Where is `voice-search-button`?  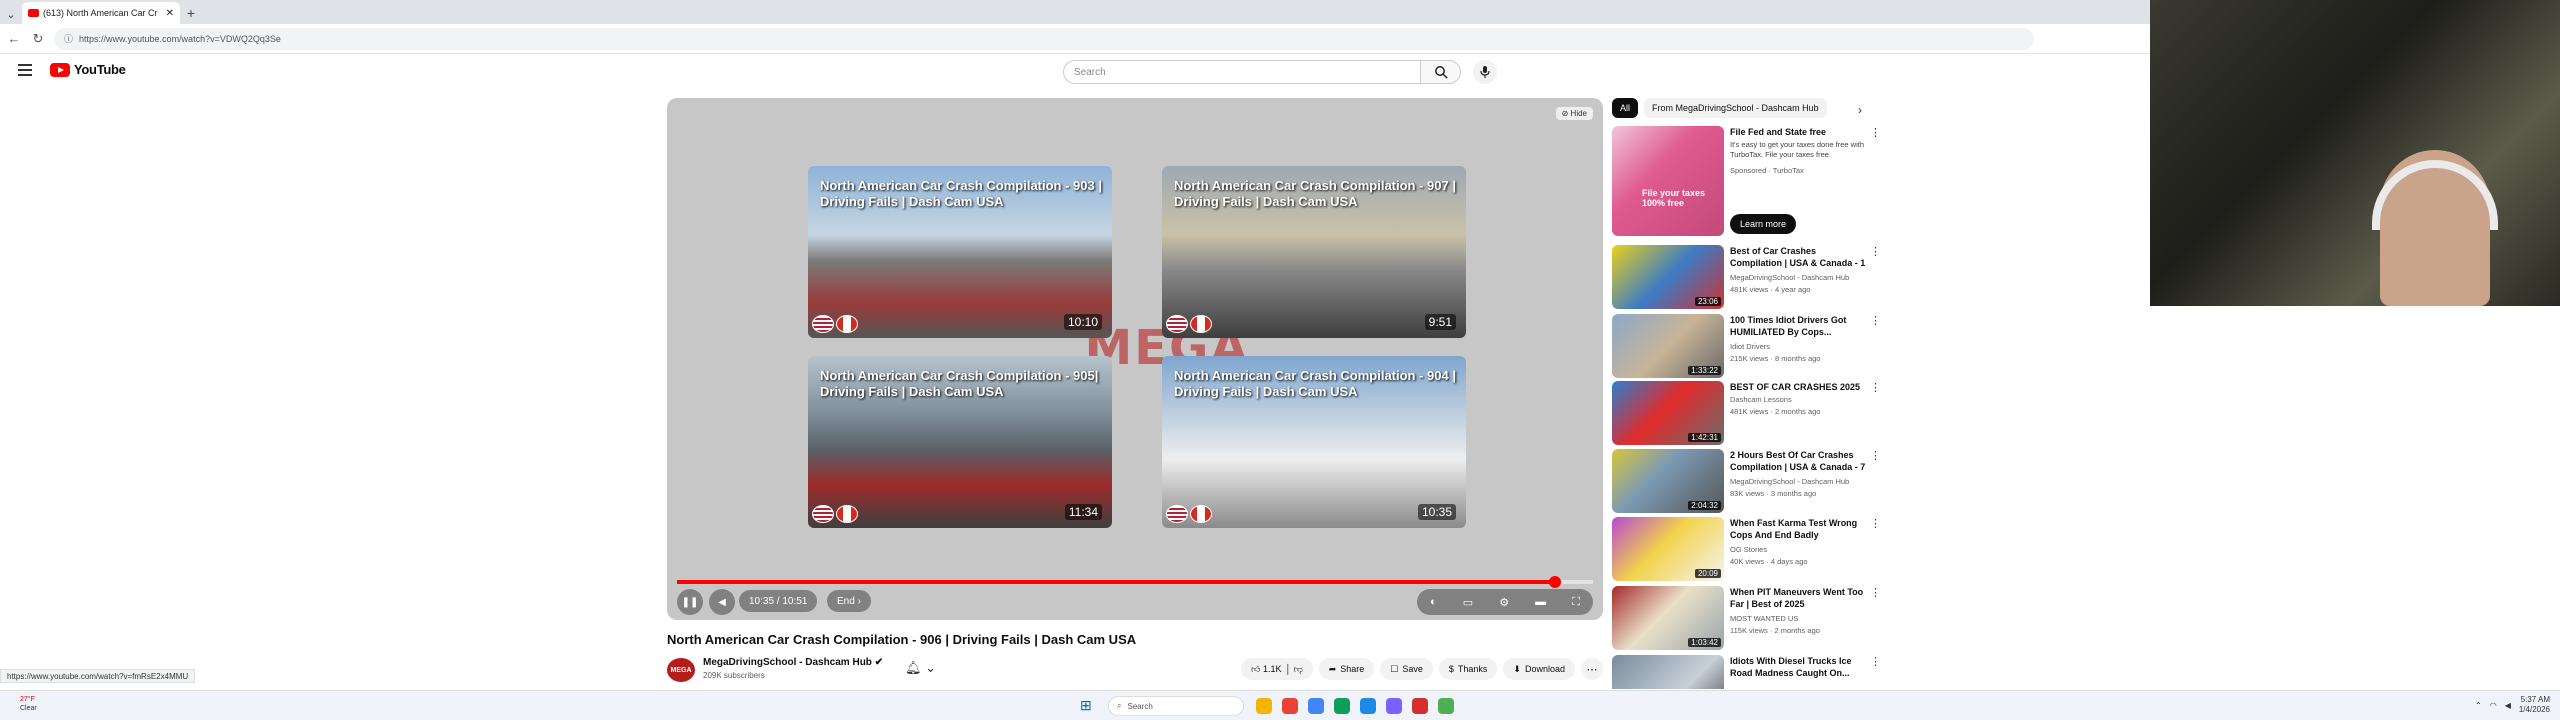 voice-search-button is located at coordinates (1485, 72).